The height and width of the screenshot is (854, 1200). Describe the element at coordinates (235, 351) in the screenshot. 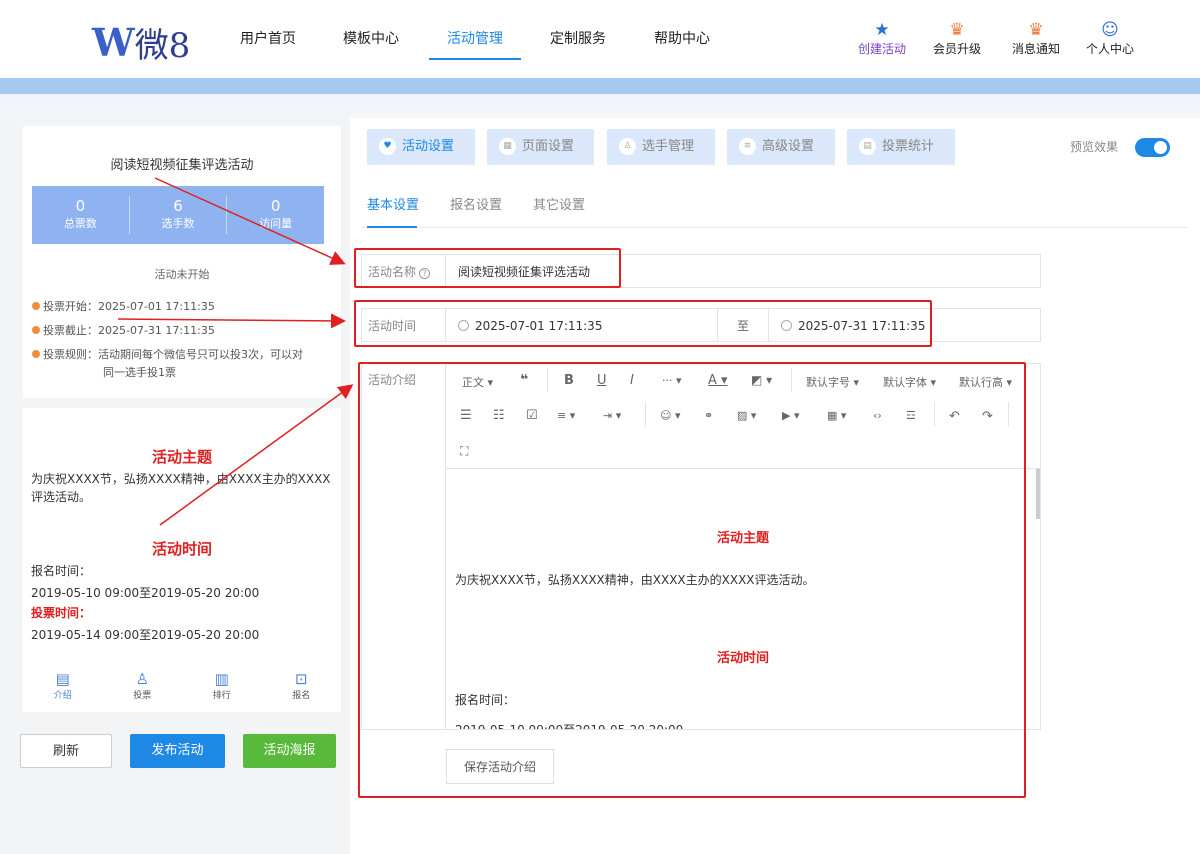

I see `annotation-arrows` at that location.